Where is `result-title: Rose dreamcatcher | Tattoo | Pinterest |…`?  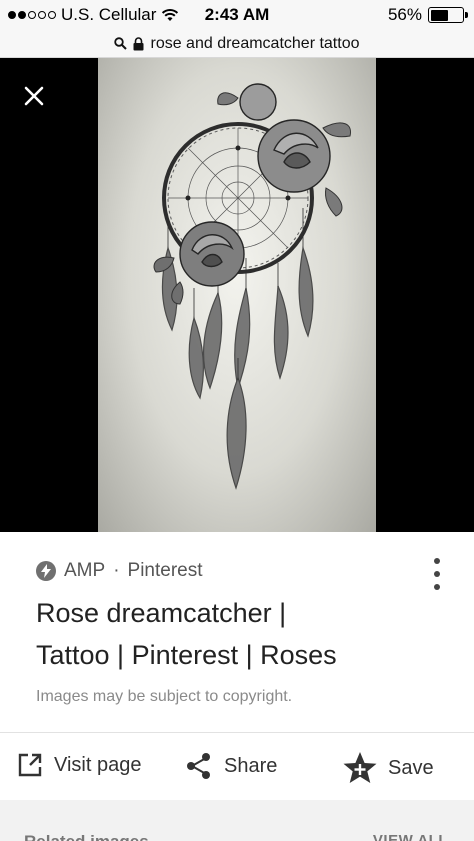 result-title: Rose dreamcatcher | Tattoo | Pinterest |… is located at coordinates (236, 634).